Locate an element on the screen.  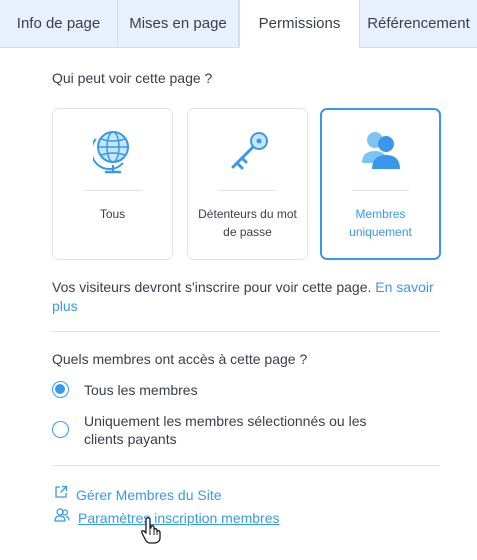
option-card-everyone: Tous is located at coordinates (112, 184).